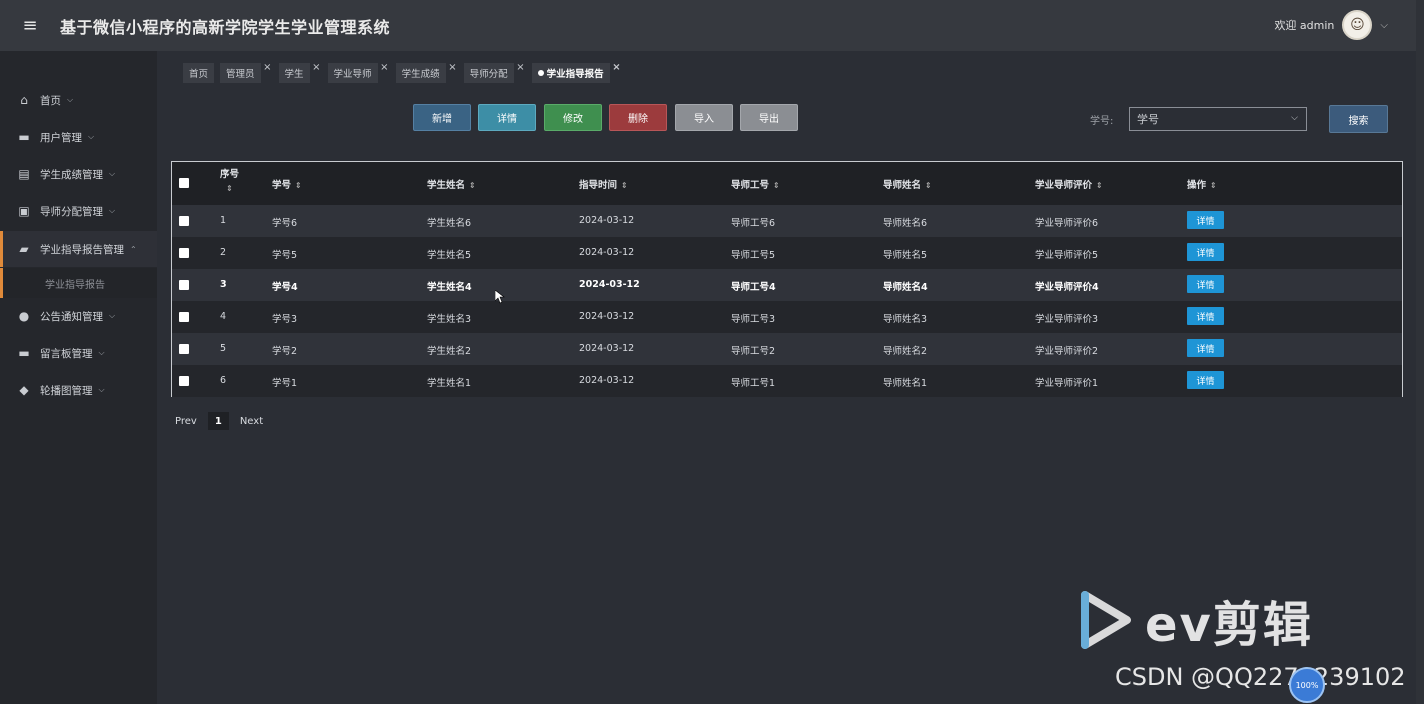 This screenshot has height=704, width=1424. I want to click on user-card-icon: ▬, so click(24, 137).